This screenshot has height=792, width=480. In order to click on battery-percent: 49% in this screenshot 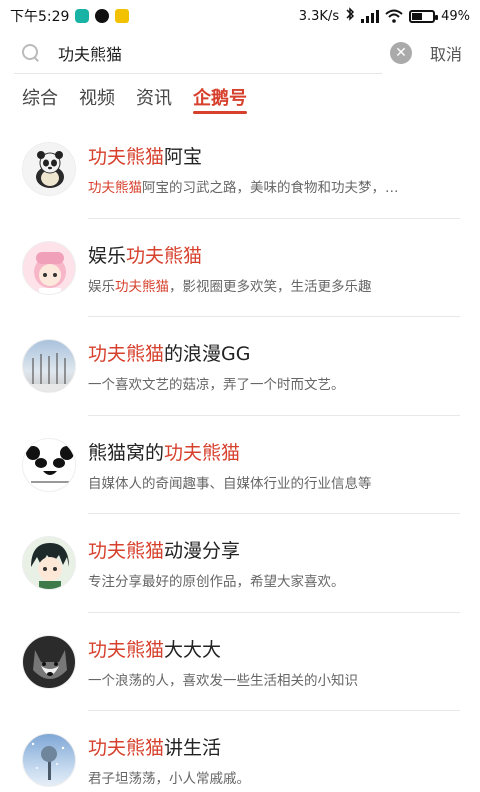, I will do `click(455, 16)`.